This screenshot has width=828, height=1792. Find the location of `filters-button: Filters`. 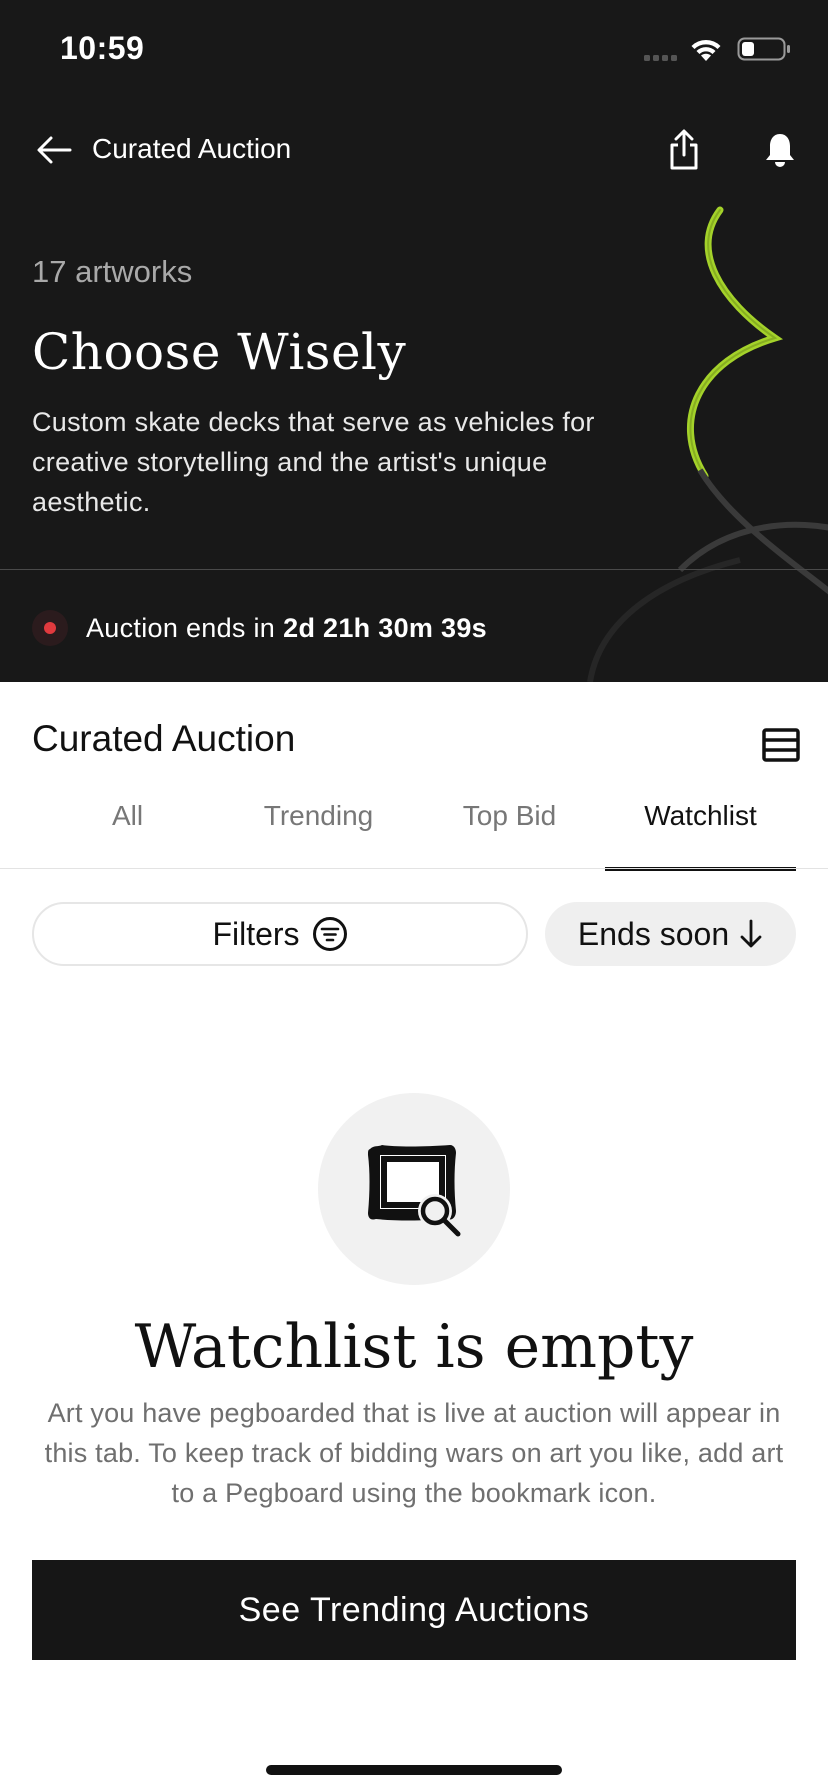

filters-button: Filters is located at coordinates (280, 934).